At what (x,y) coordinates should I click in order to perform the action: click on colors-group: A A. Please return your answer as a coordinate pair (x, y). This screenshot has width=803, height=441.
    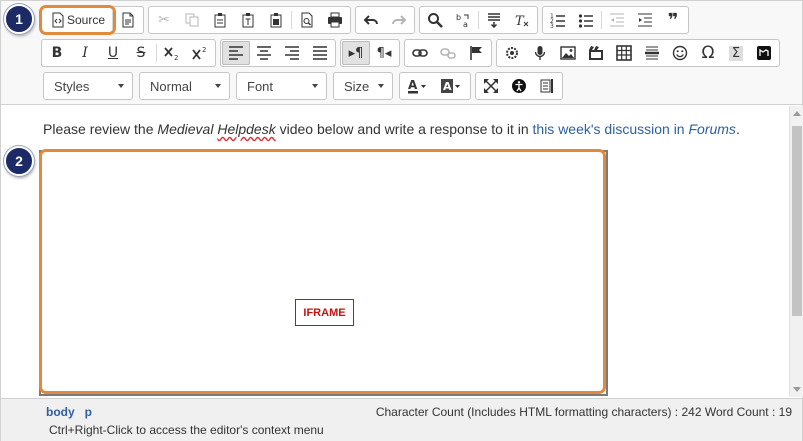
    Looking at the image, I should click on (435, 86).